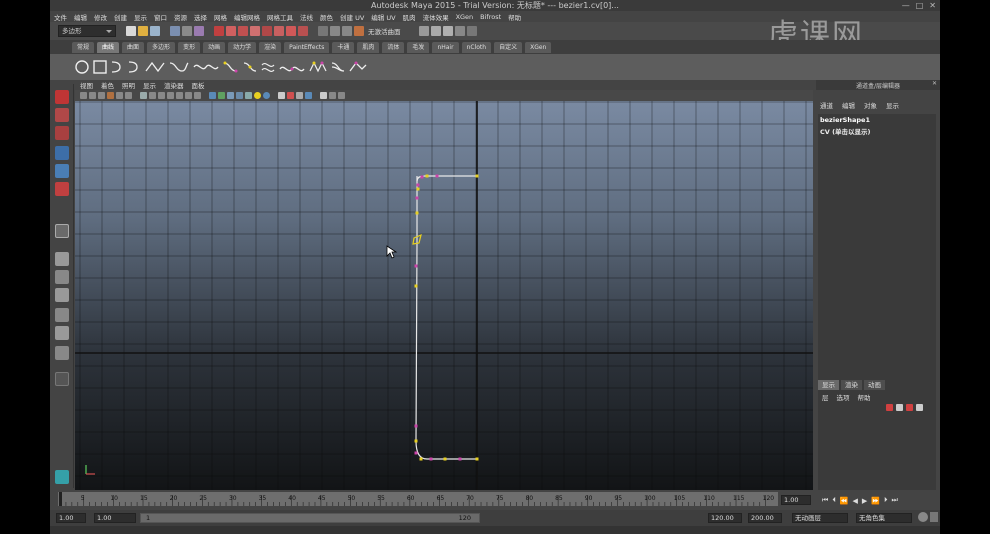 Image resolution: width=990 pixels, height=534 pixels. Describe the element at coordinates (725, 518) in the screenshot. I see `playback-end-field: 120.00` at that location.